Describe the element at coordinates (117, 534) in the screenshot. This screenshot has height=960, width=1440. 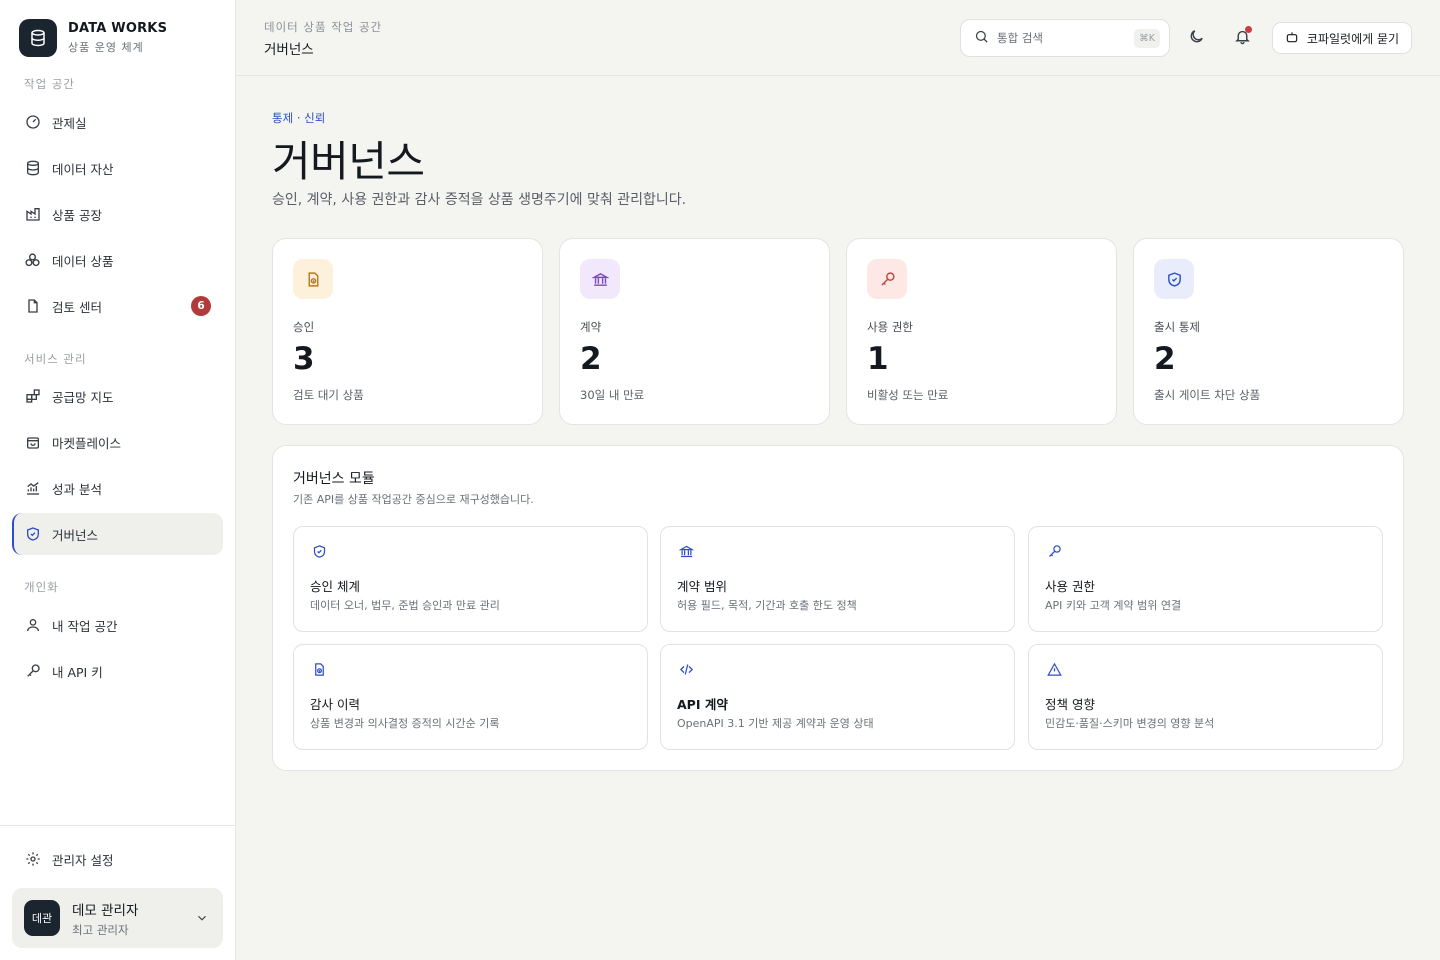
I see `sidebar-item-governance: 거버넌스` at that location.